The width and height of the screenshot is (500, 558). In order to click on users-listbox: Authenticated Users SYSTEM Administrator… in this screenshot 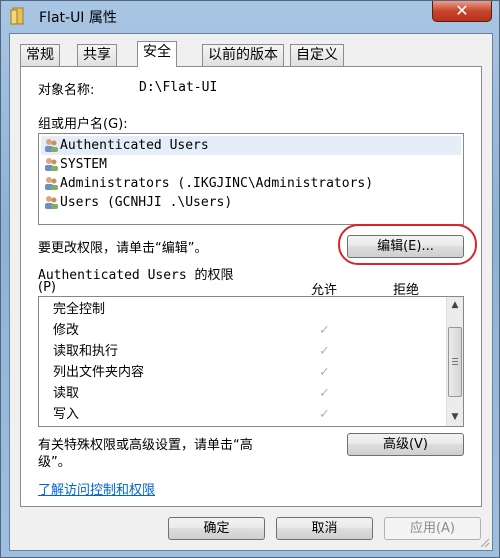, I will do `click(251, 179)`.